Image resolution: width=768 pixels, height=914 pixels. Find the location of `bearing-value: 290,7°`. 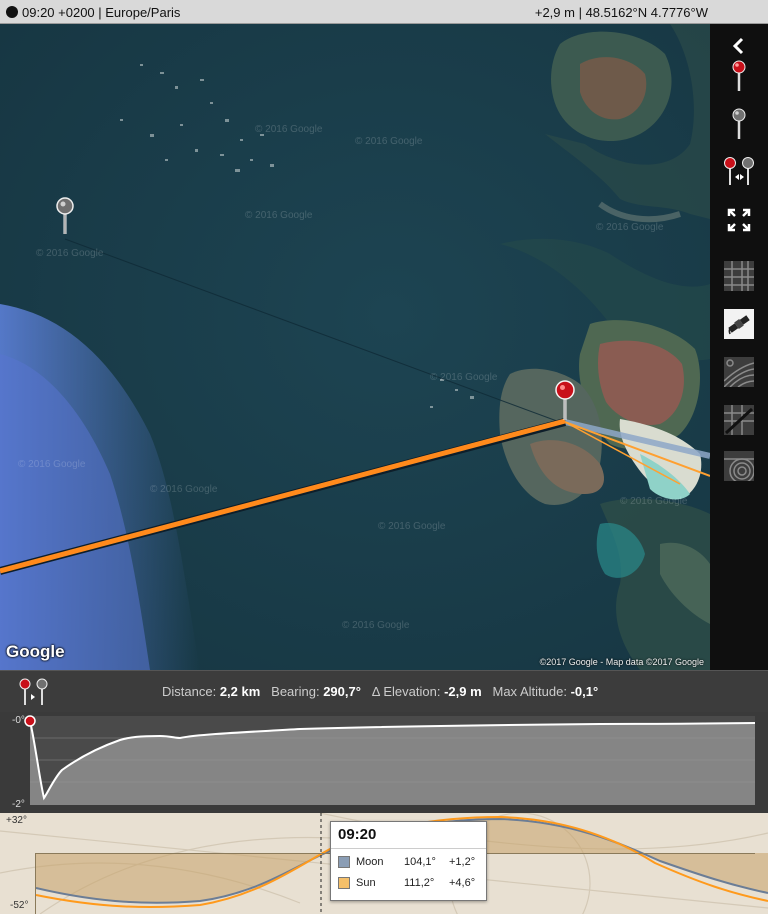

bearing-value: 290,7° is located at coordinates (342, 691).